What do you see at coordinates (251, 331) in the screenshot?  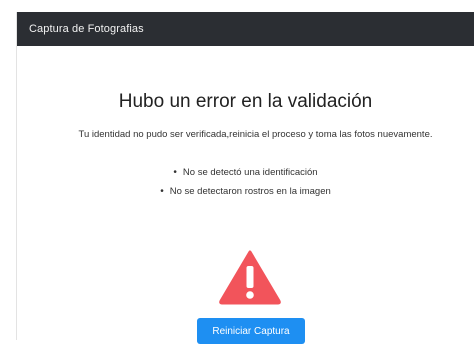 I see `restart-capture-button: Reiniciar Captura` at bounding box center [251, 331].